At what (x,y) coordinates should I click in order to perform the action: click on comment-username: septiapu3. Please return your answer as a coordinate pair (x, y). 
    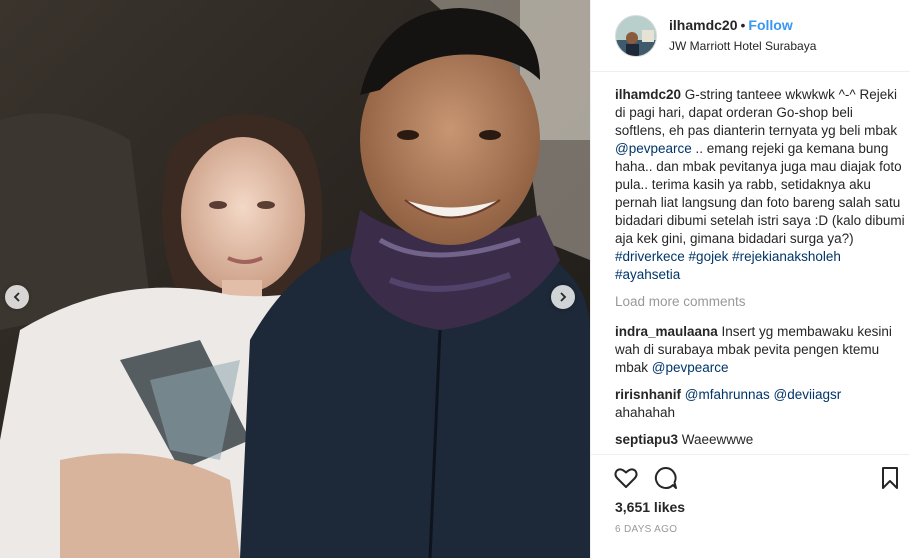
    Looking at the image, I should click on (646, 439).